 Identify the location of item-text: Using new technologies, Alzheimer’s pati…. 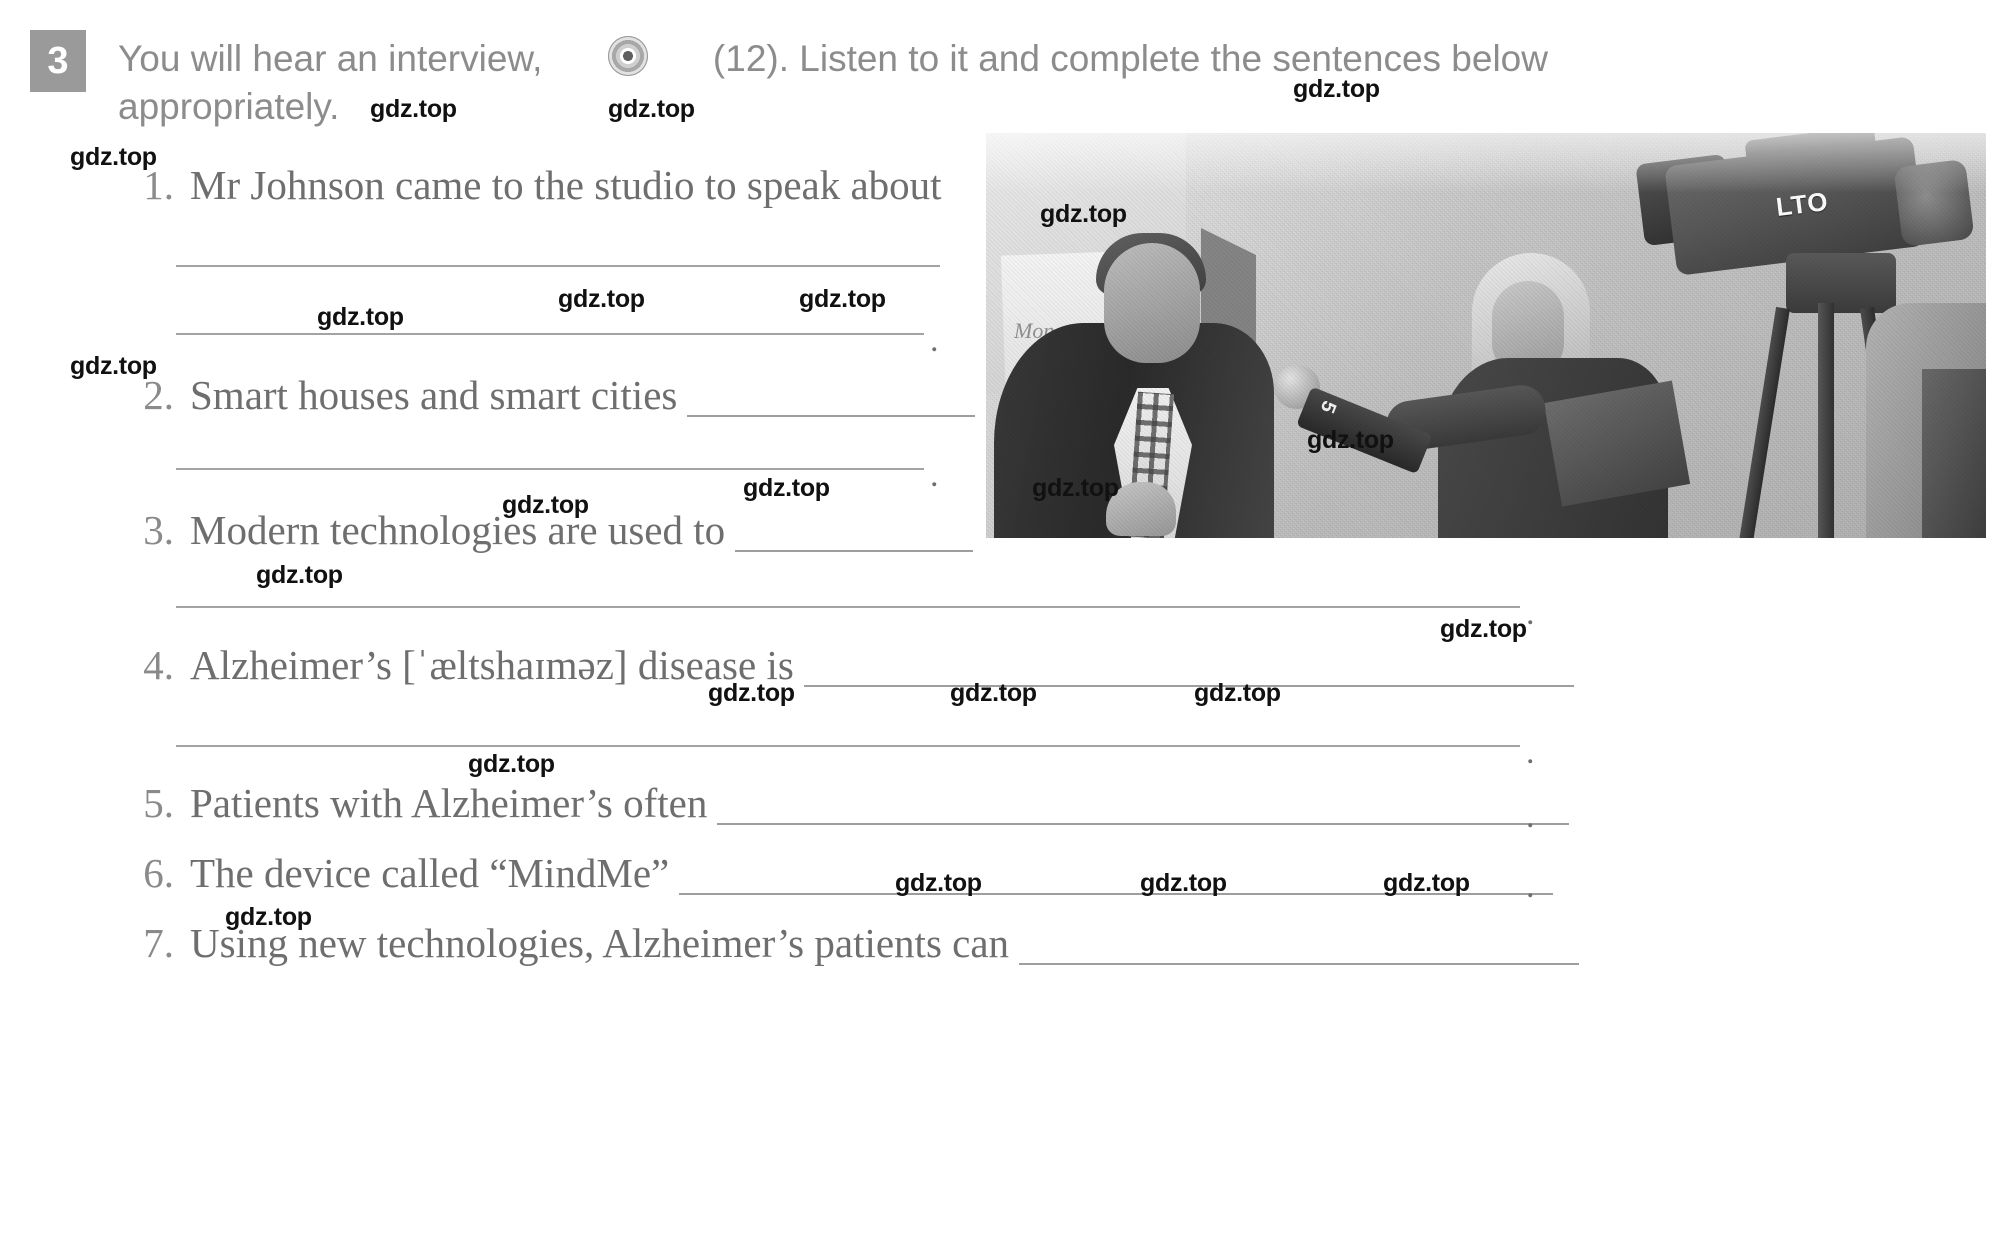
(600, 943).